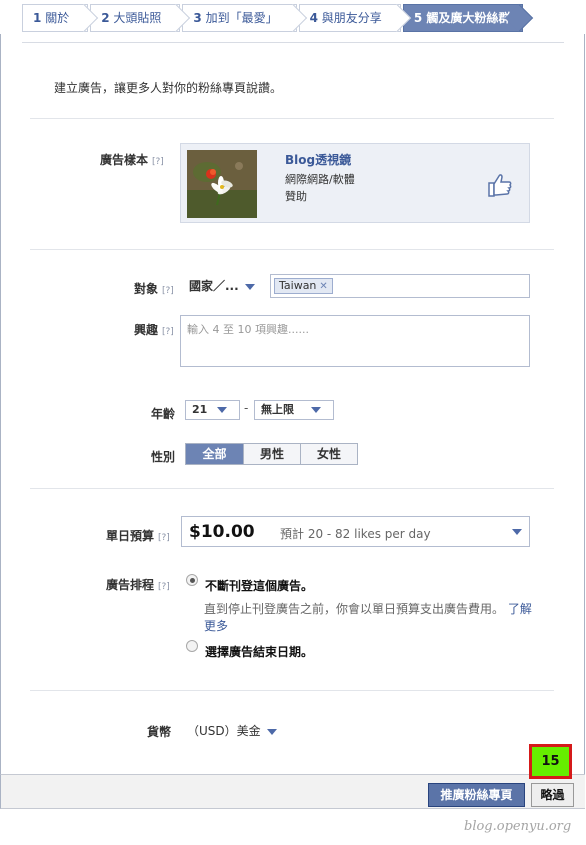  Describe the element at coordinates (296, 196) in the screenshot. I see `ad-sponsored: 贊助` at that location.